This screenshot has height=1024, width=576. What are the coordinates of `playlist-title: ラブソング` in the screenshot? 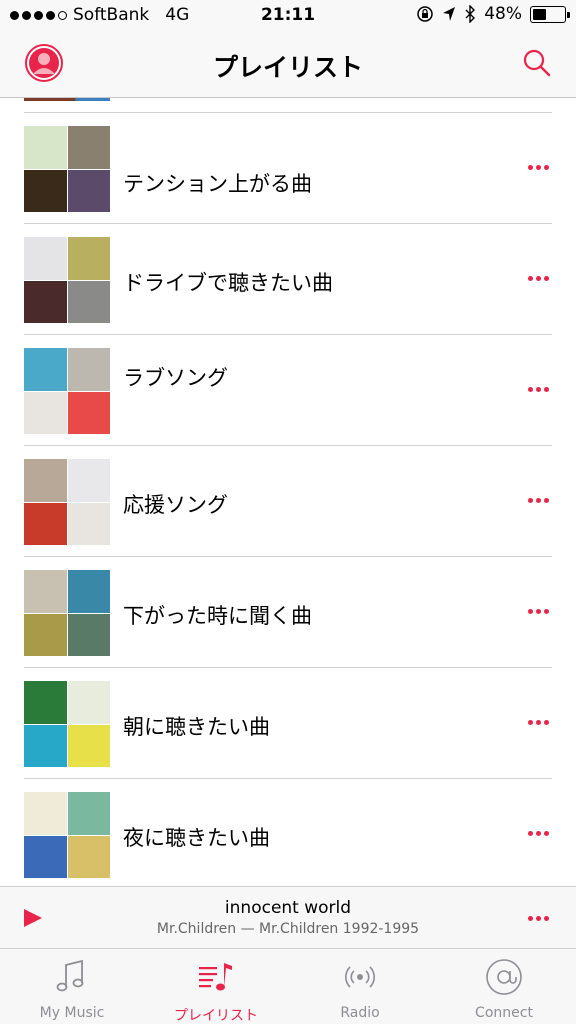 It's located at (175, 378).